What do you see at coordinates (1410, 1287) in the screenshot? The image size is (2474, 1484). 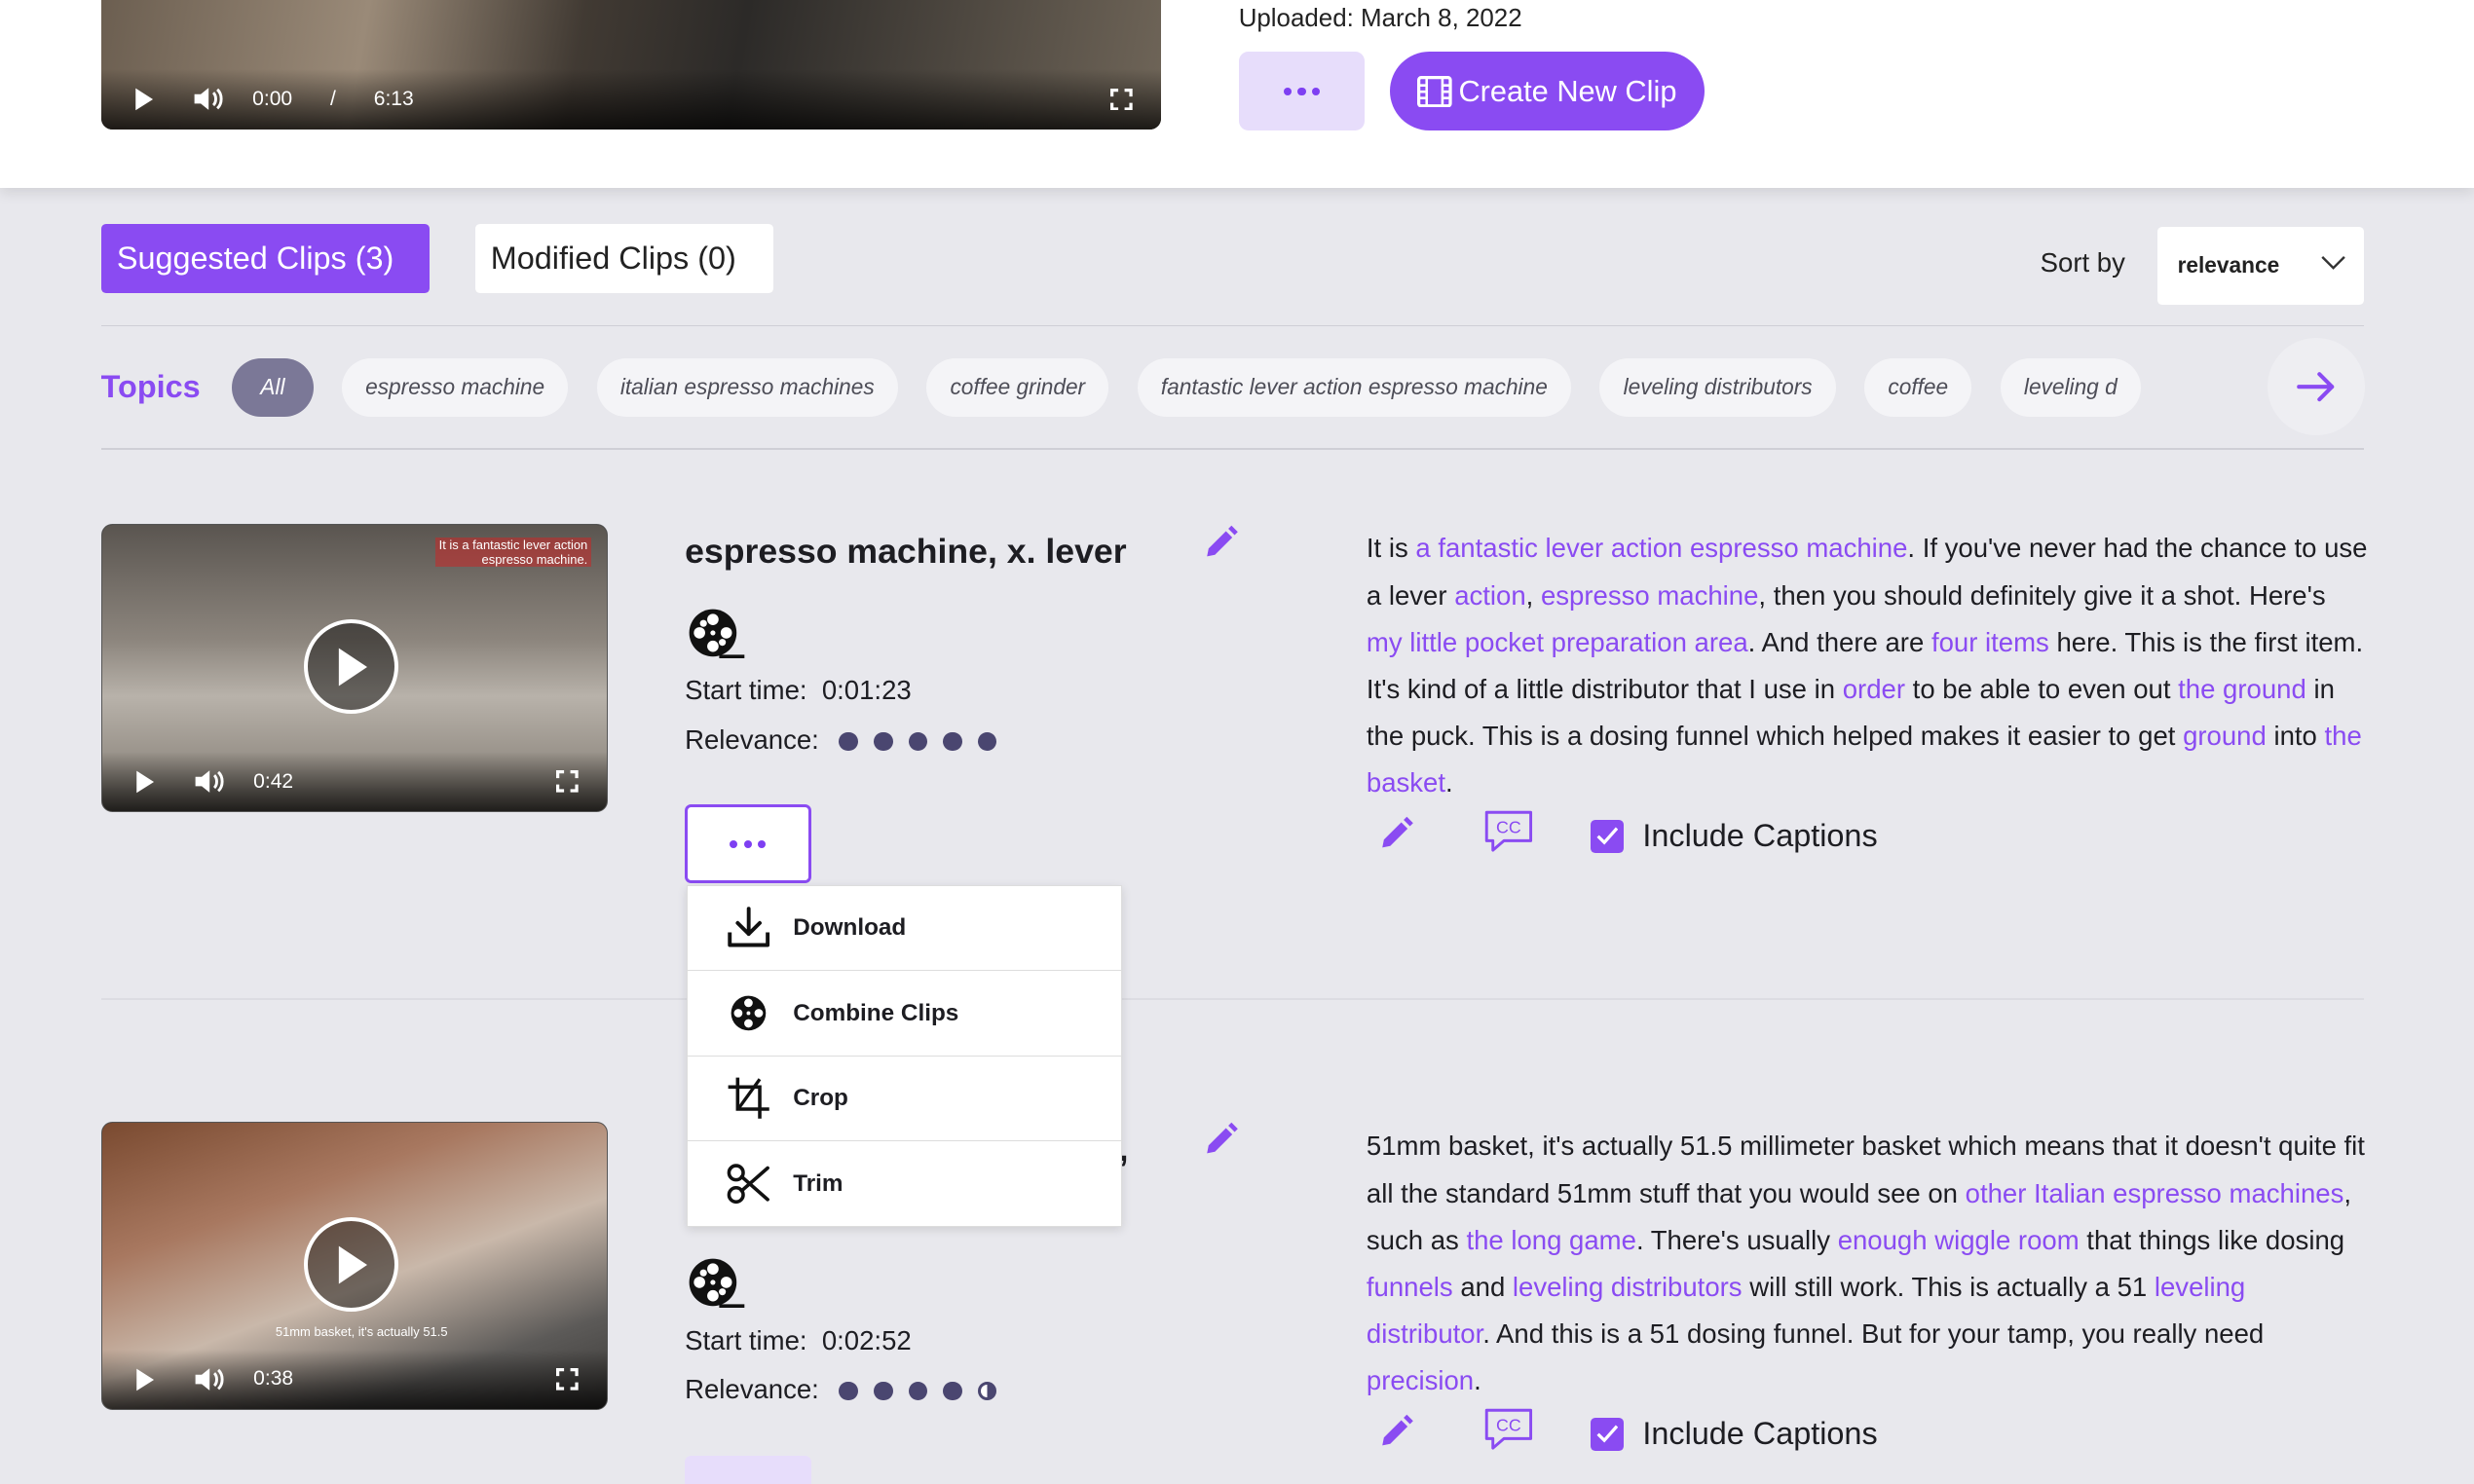 I see `keyword-link: funnels` at bounding box center [1410, 1287].